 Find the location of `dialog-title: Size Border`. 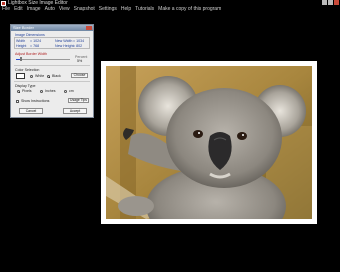

dialog-title: Size Border is located at coordinates (23, 27).